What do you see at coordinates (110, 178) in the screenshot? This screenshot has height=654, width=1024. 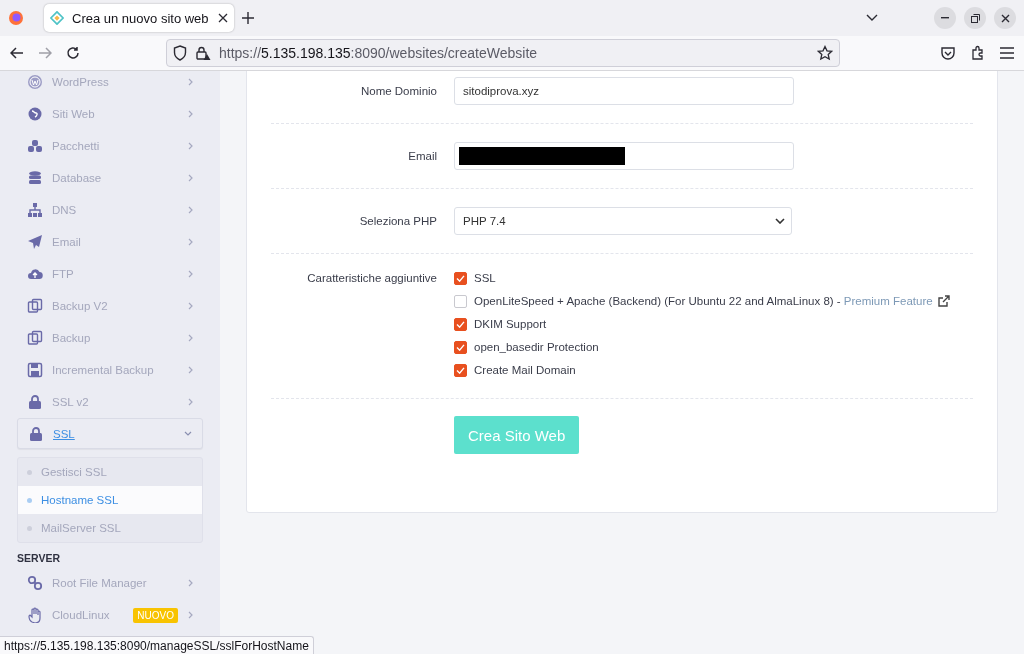 I see `sidebar-item: Database` at bounding box center [110, 178].